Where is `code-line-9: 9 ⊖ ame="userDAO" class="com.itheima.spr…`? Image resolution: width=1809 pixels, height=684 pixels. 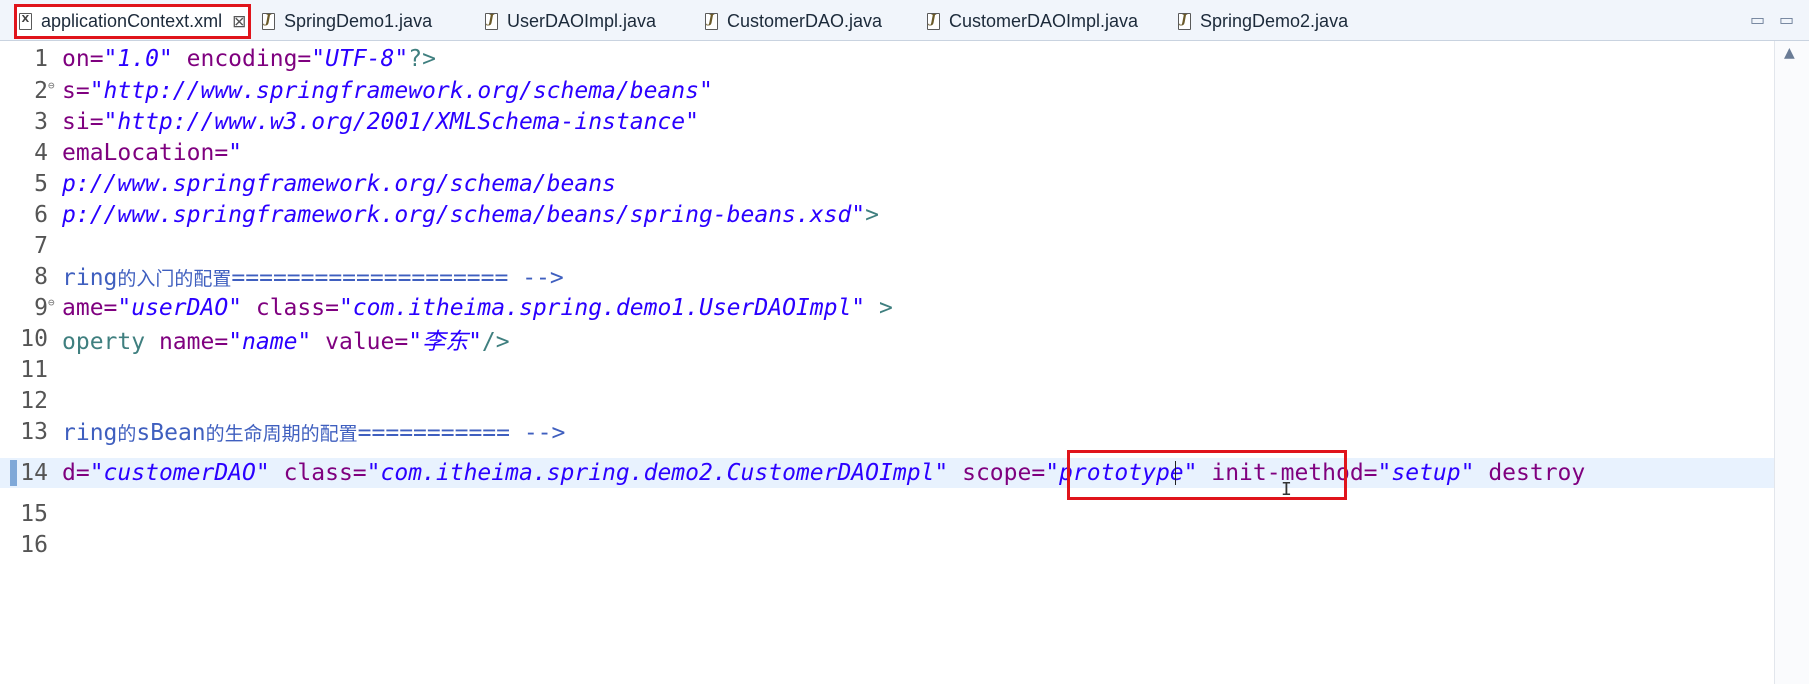 code-line-9: 9 ⊖ ame="userDAO" class="com.itheima.spr… is located at coordinates (887, 308).